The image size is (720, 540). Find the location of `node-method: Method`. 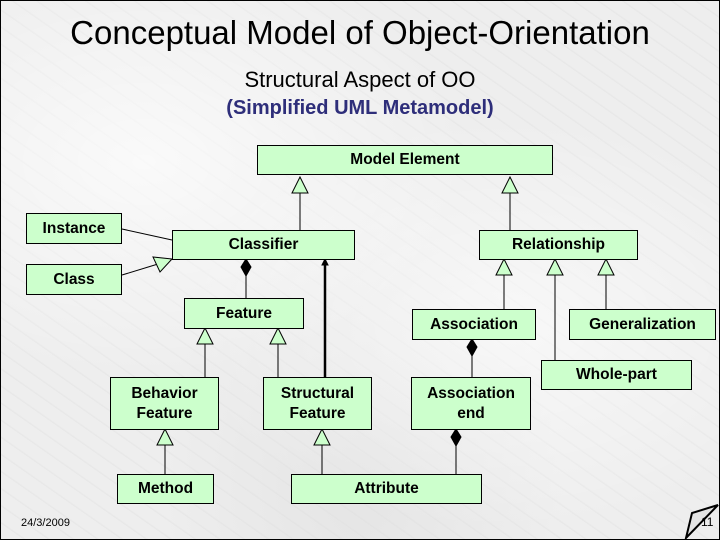

node-method: Method is located at coordinates (165, 489).